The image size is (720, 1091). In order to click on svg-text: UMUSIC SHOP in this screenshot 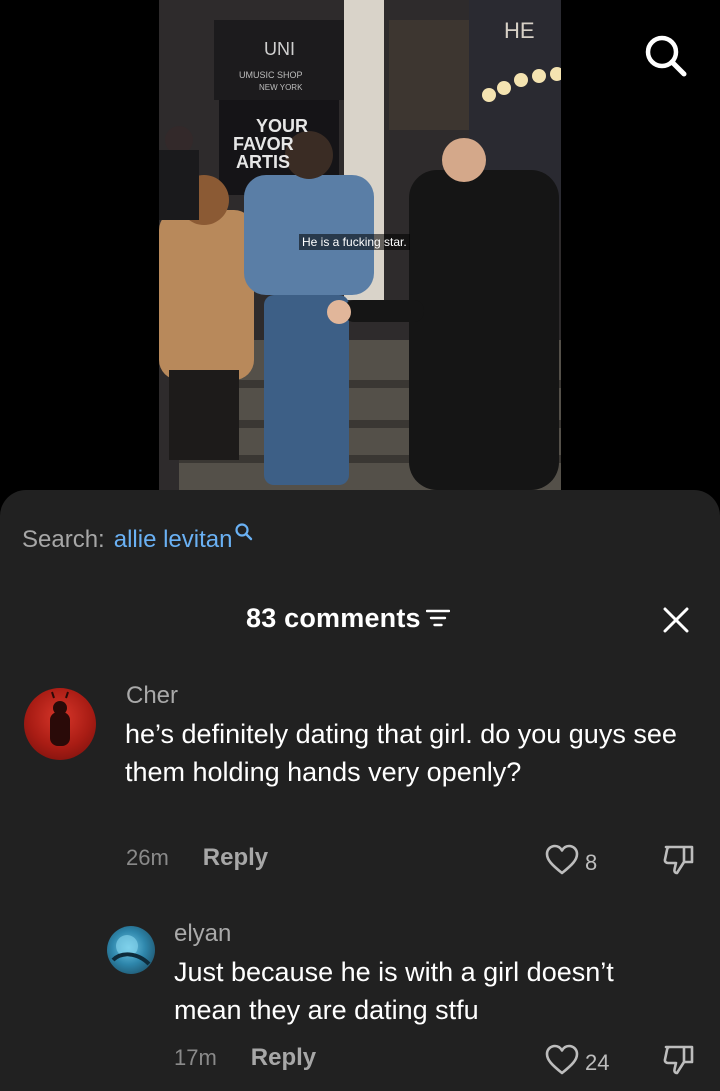, I will do `click(271, 75)`.